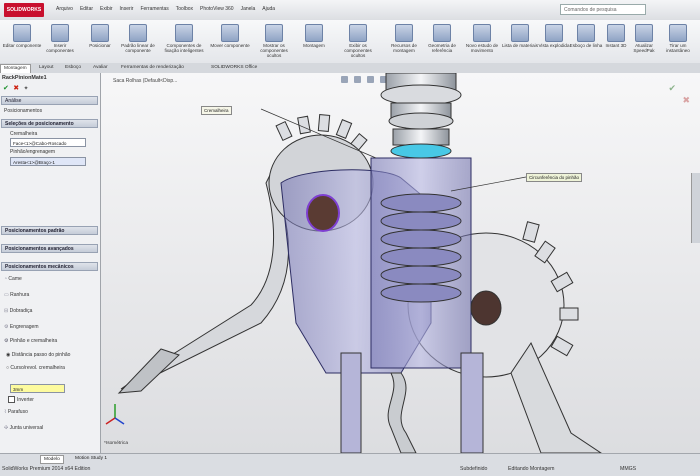 This screenshot has height=476, width=700. I want to click on ok-cancel-row: ✔ ✖ ✦, so click(16, 88).